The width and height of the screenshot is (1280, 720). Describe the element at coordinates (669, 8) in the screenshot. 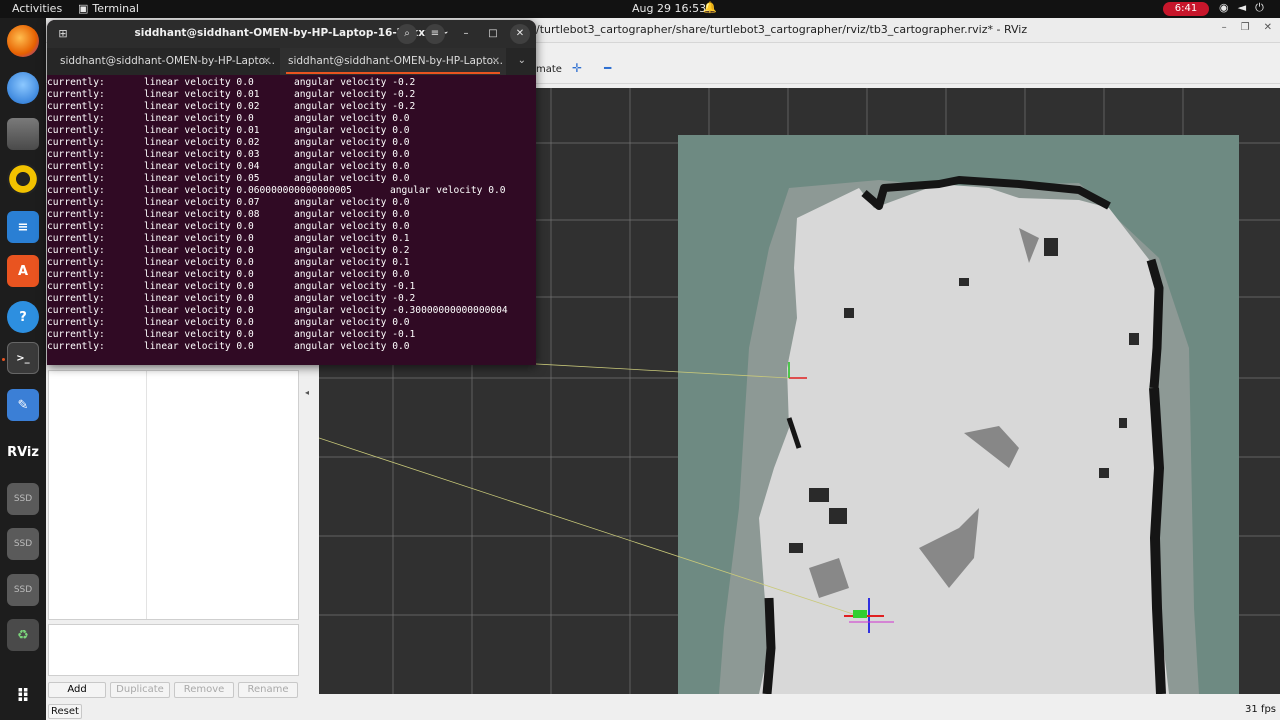

I see `clock: Aug 29 16:53` at that location.